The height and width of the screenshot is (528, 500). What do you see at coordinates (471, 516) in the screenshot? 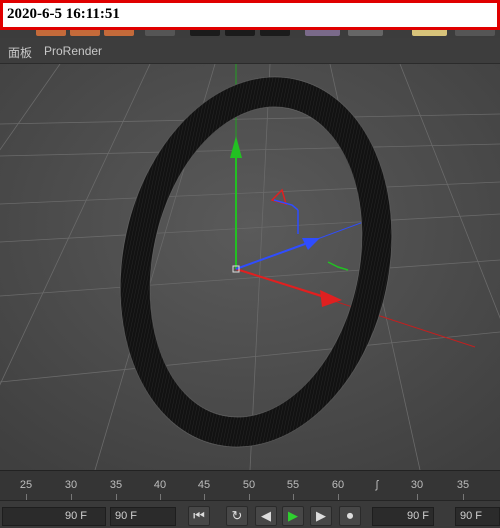
I see `frame-right-value: 90 F` at bounding box center [471, 516].